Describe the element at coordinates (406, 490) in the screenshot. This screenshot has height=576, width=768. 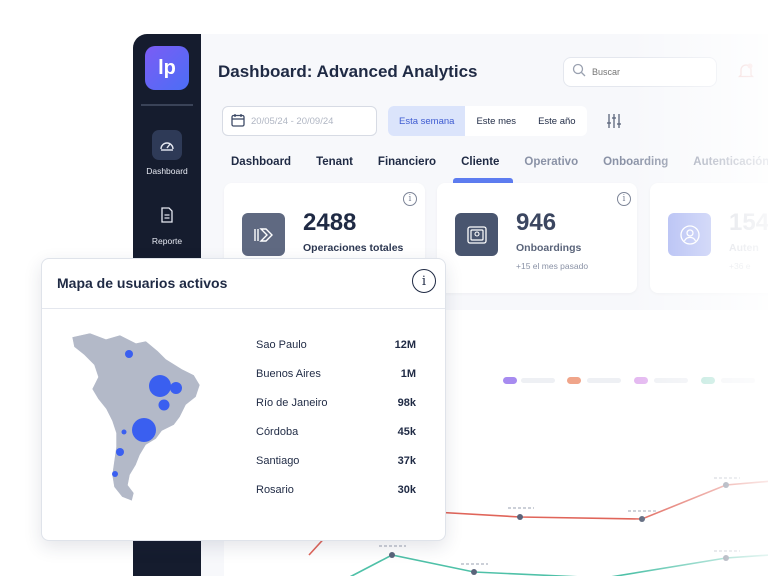
I see `city-value: 30k` at that location.